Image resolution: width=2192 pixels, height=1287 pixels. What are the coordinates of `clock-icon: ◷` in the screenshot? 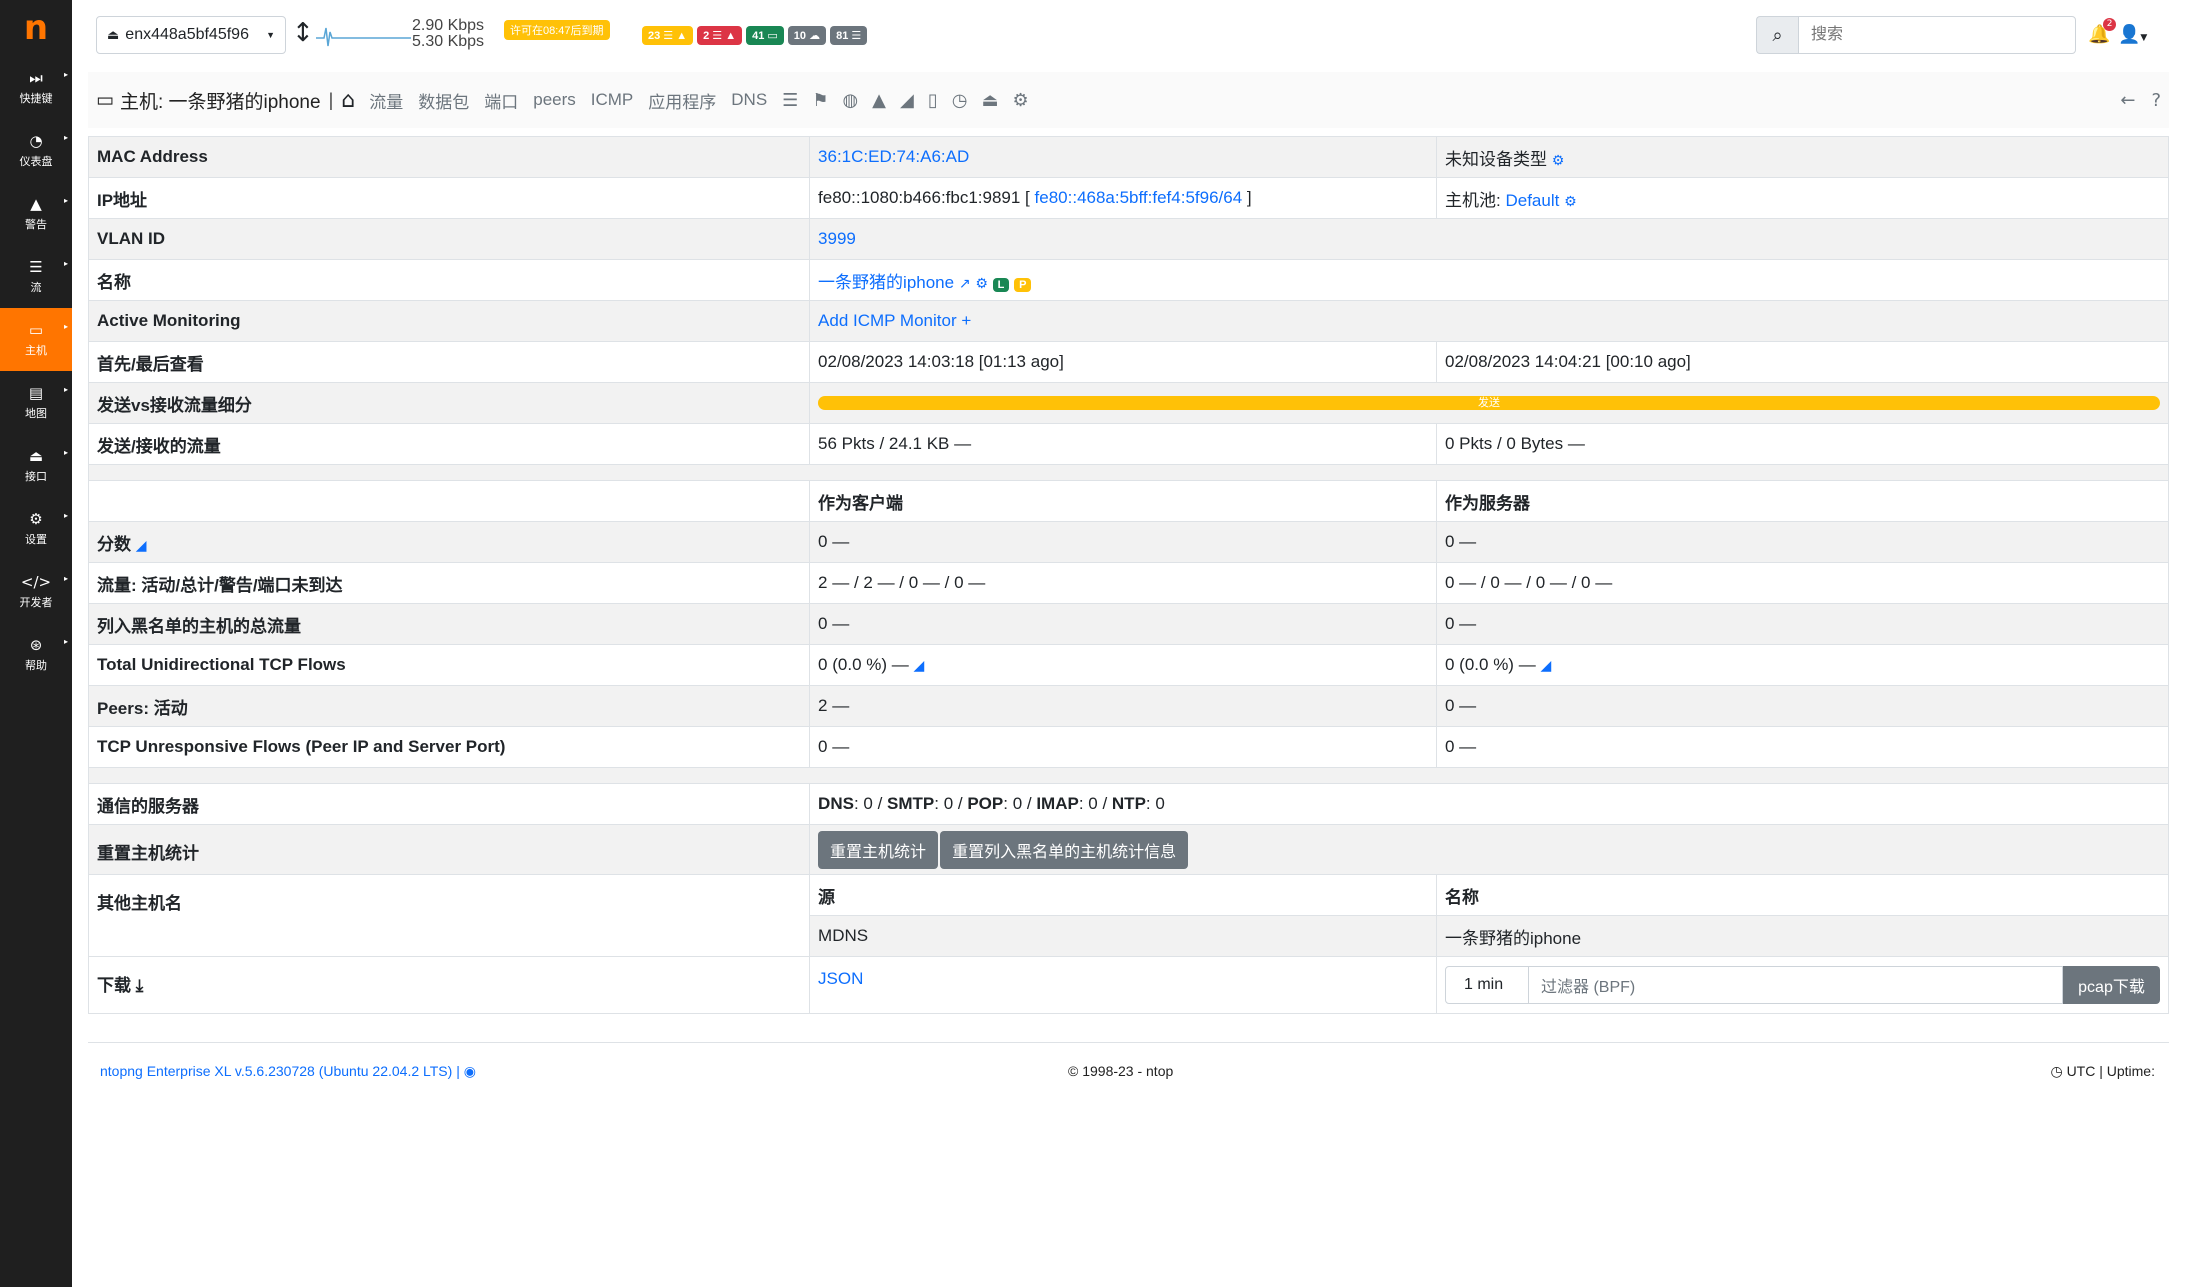 It's located at (960, 100).